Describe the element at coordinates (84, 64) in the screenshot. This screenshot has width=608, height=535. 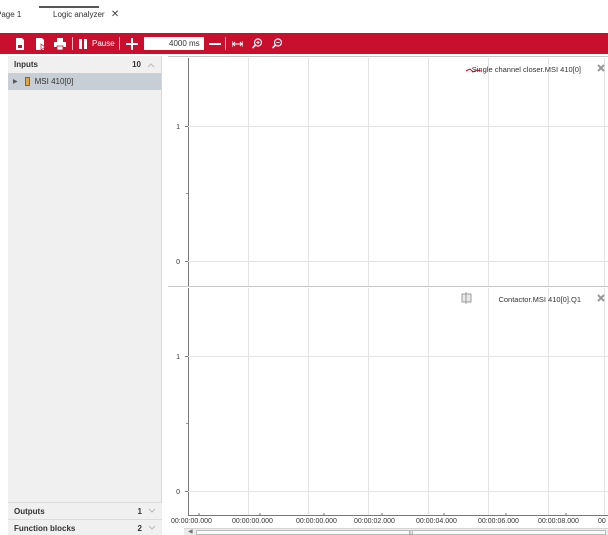
I see `inputs-header: Inputs 10` at that location.